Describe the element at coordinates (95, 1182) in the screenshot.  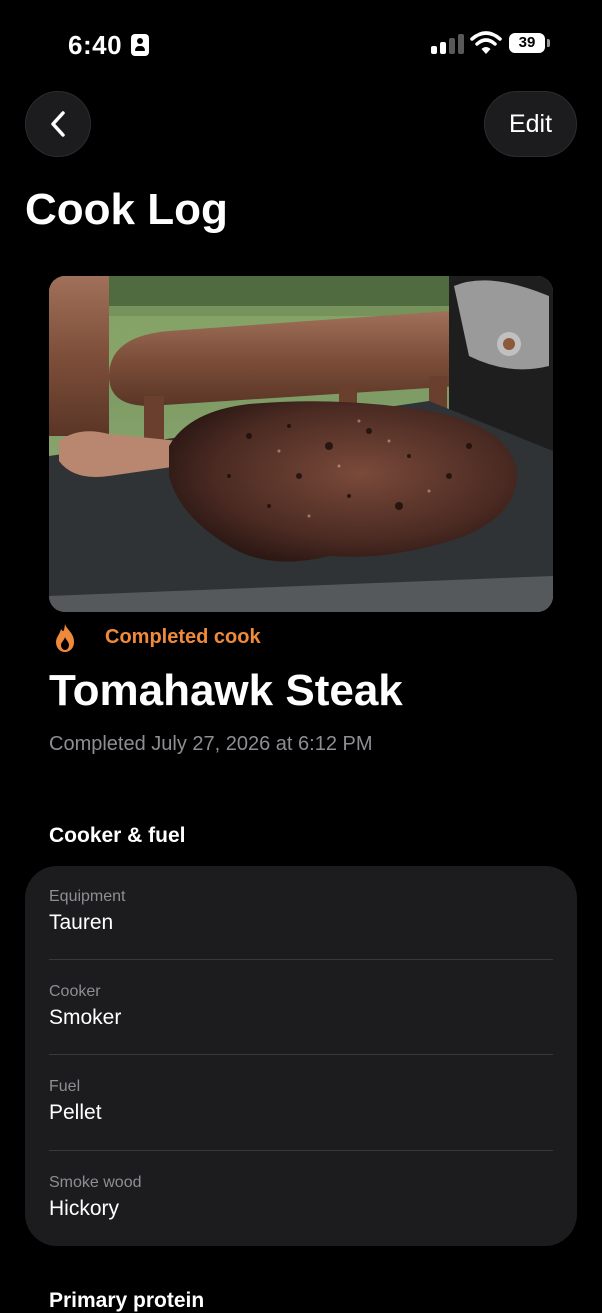
I see `detail-label: Smoke wood` at that location.